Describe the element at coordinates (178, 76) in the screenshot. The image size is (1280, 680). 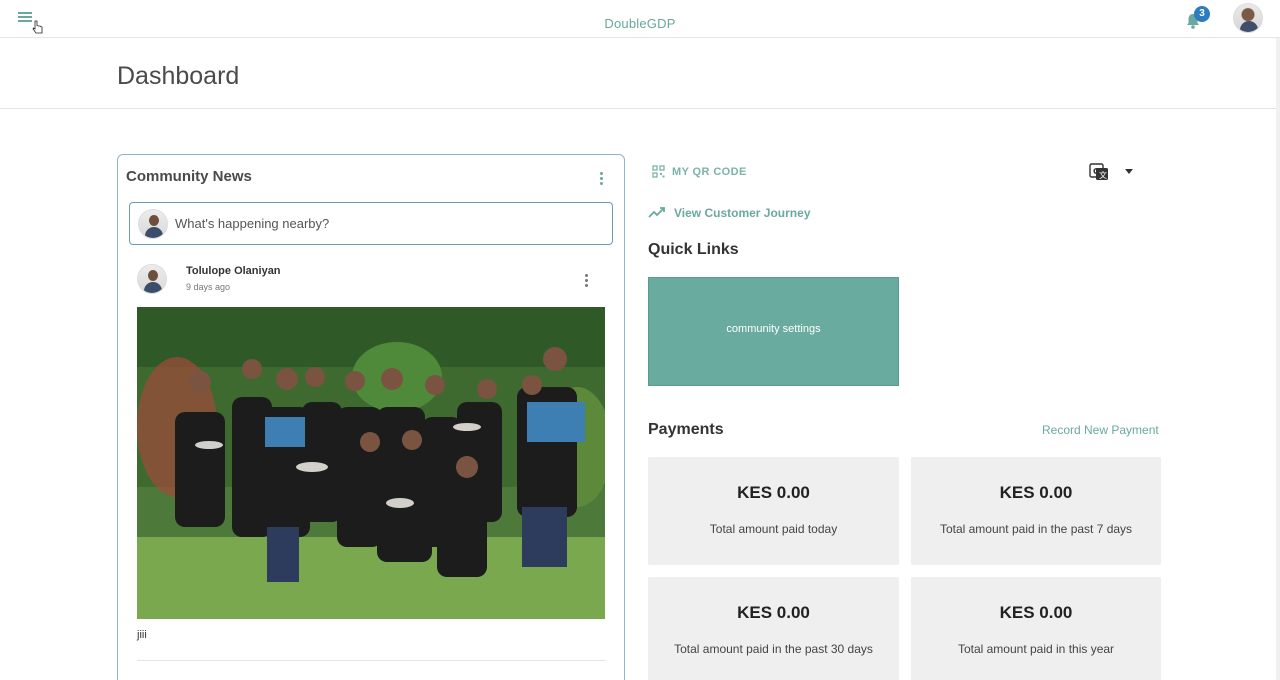
I see `page-title: Dashboard` at that location.